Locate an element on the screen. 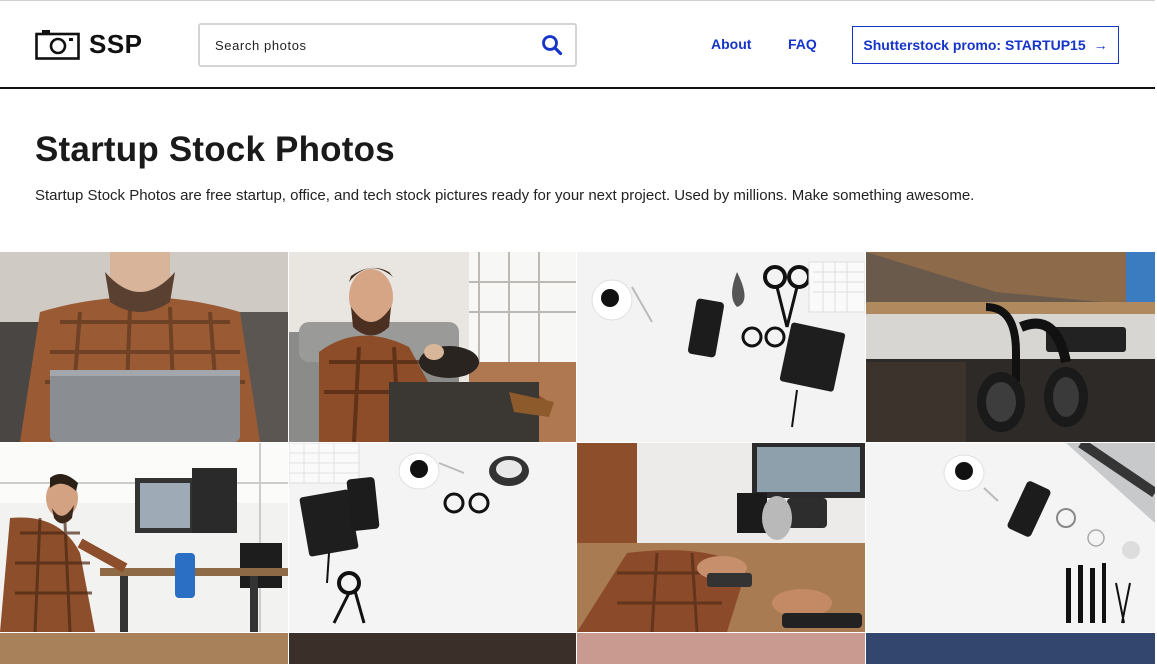 The height and width of the screenshot is (664, 1157). photo-man-laptop-sofa is located at coordinates (144, 347).